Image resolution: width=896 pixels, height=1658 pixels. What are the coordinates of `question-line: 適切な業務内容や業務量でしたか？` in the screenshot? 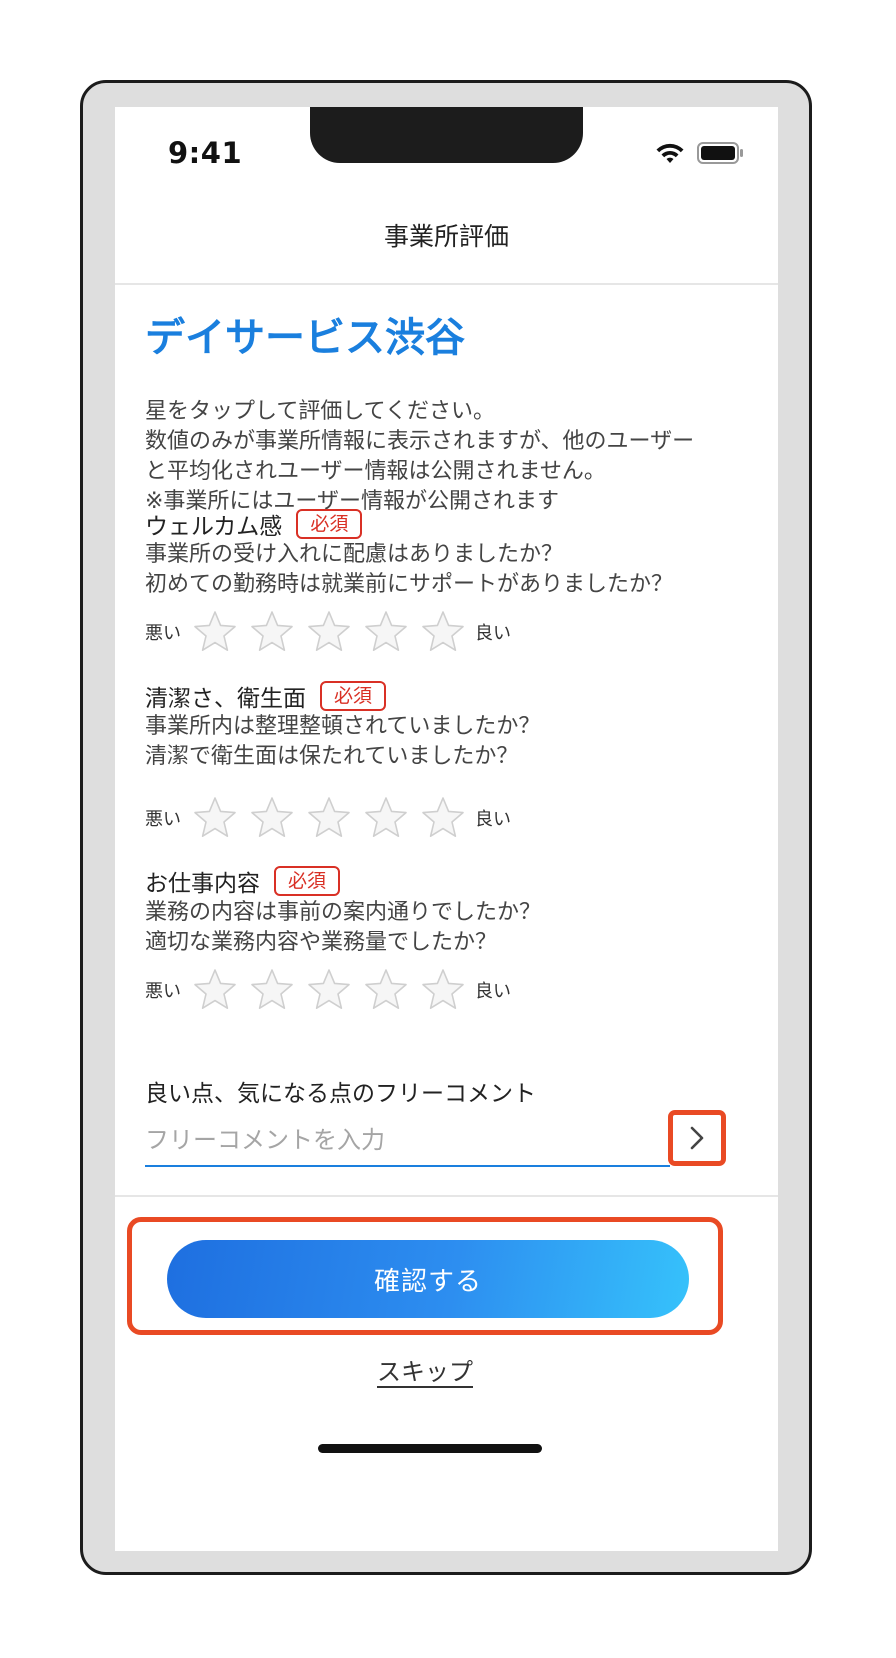 It's located at (321, 942).